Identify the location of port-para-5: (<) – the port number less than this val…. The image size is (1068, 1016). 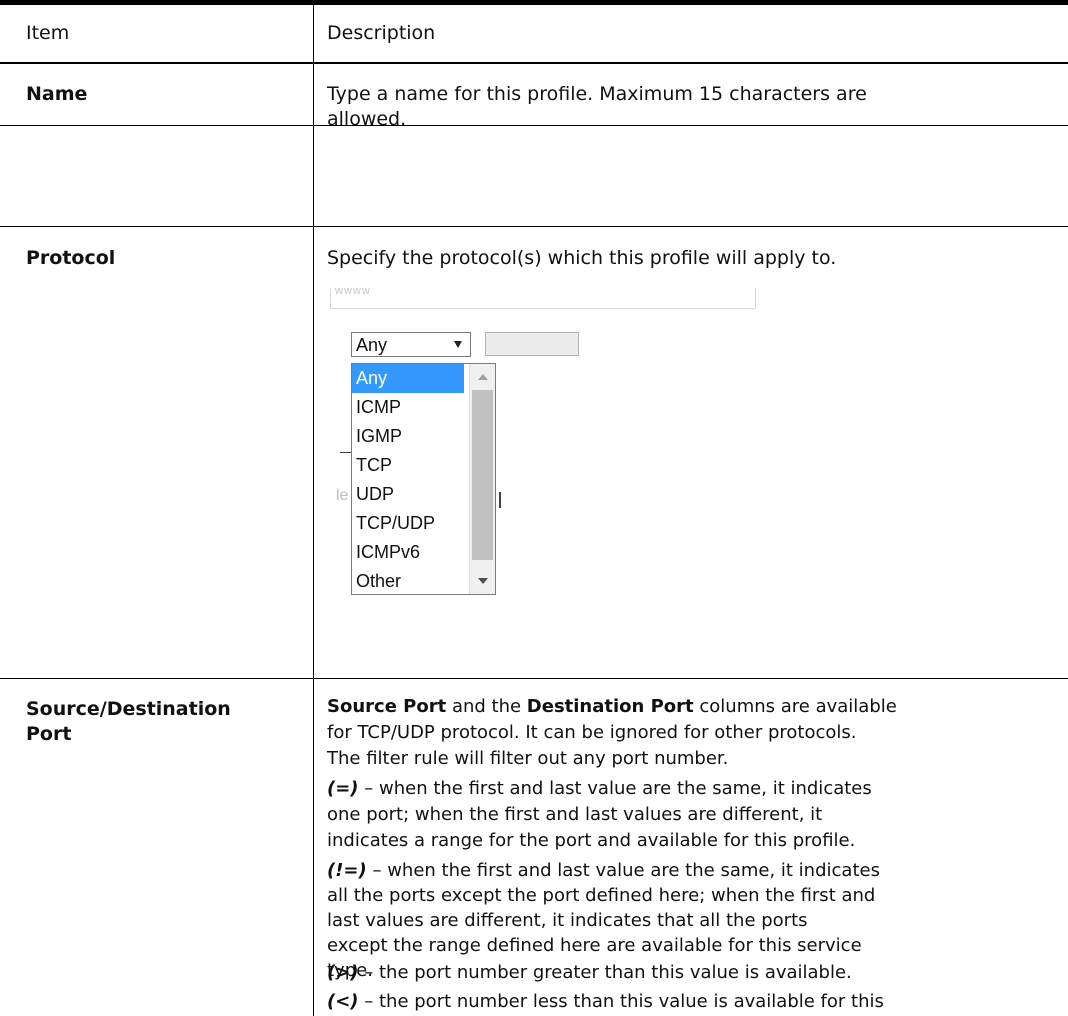
(691, 1001).